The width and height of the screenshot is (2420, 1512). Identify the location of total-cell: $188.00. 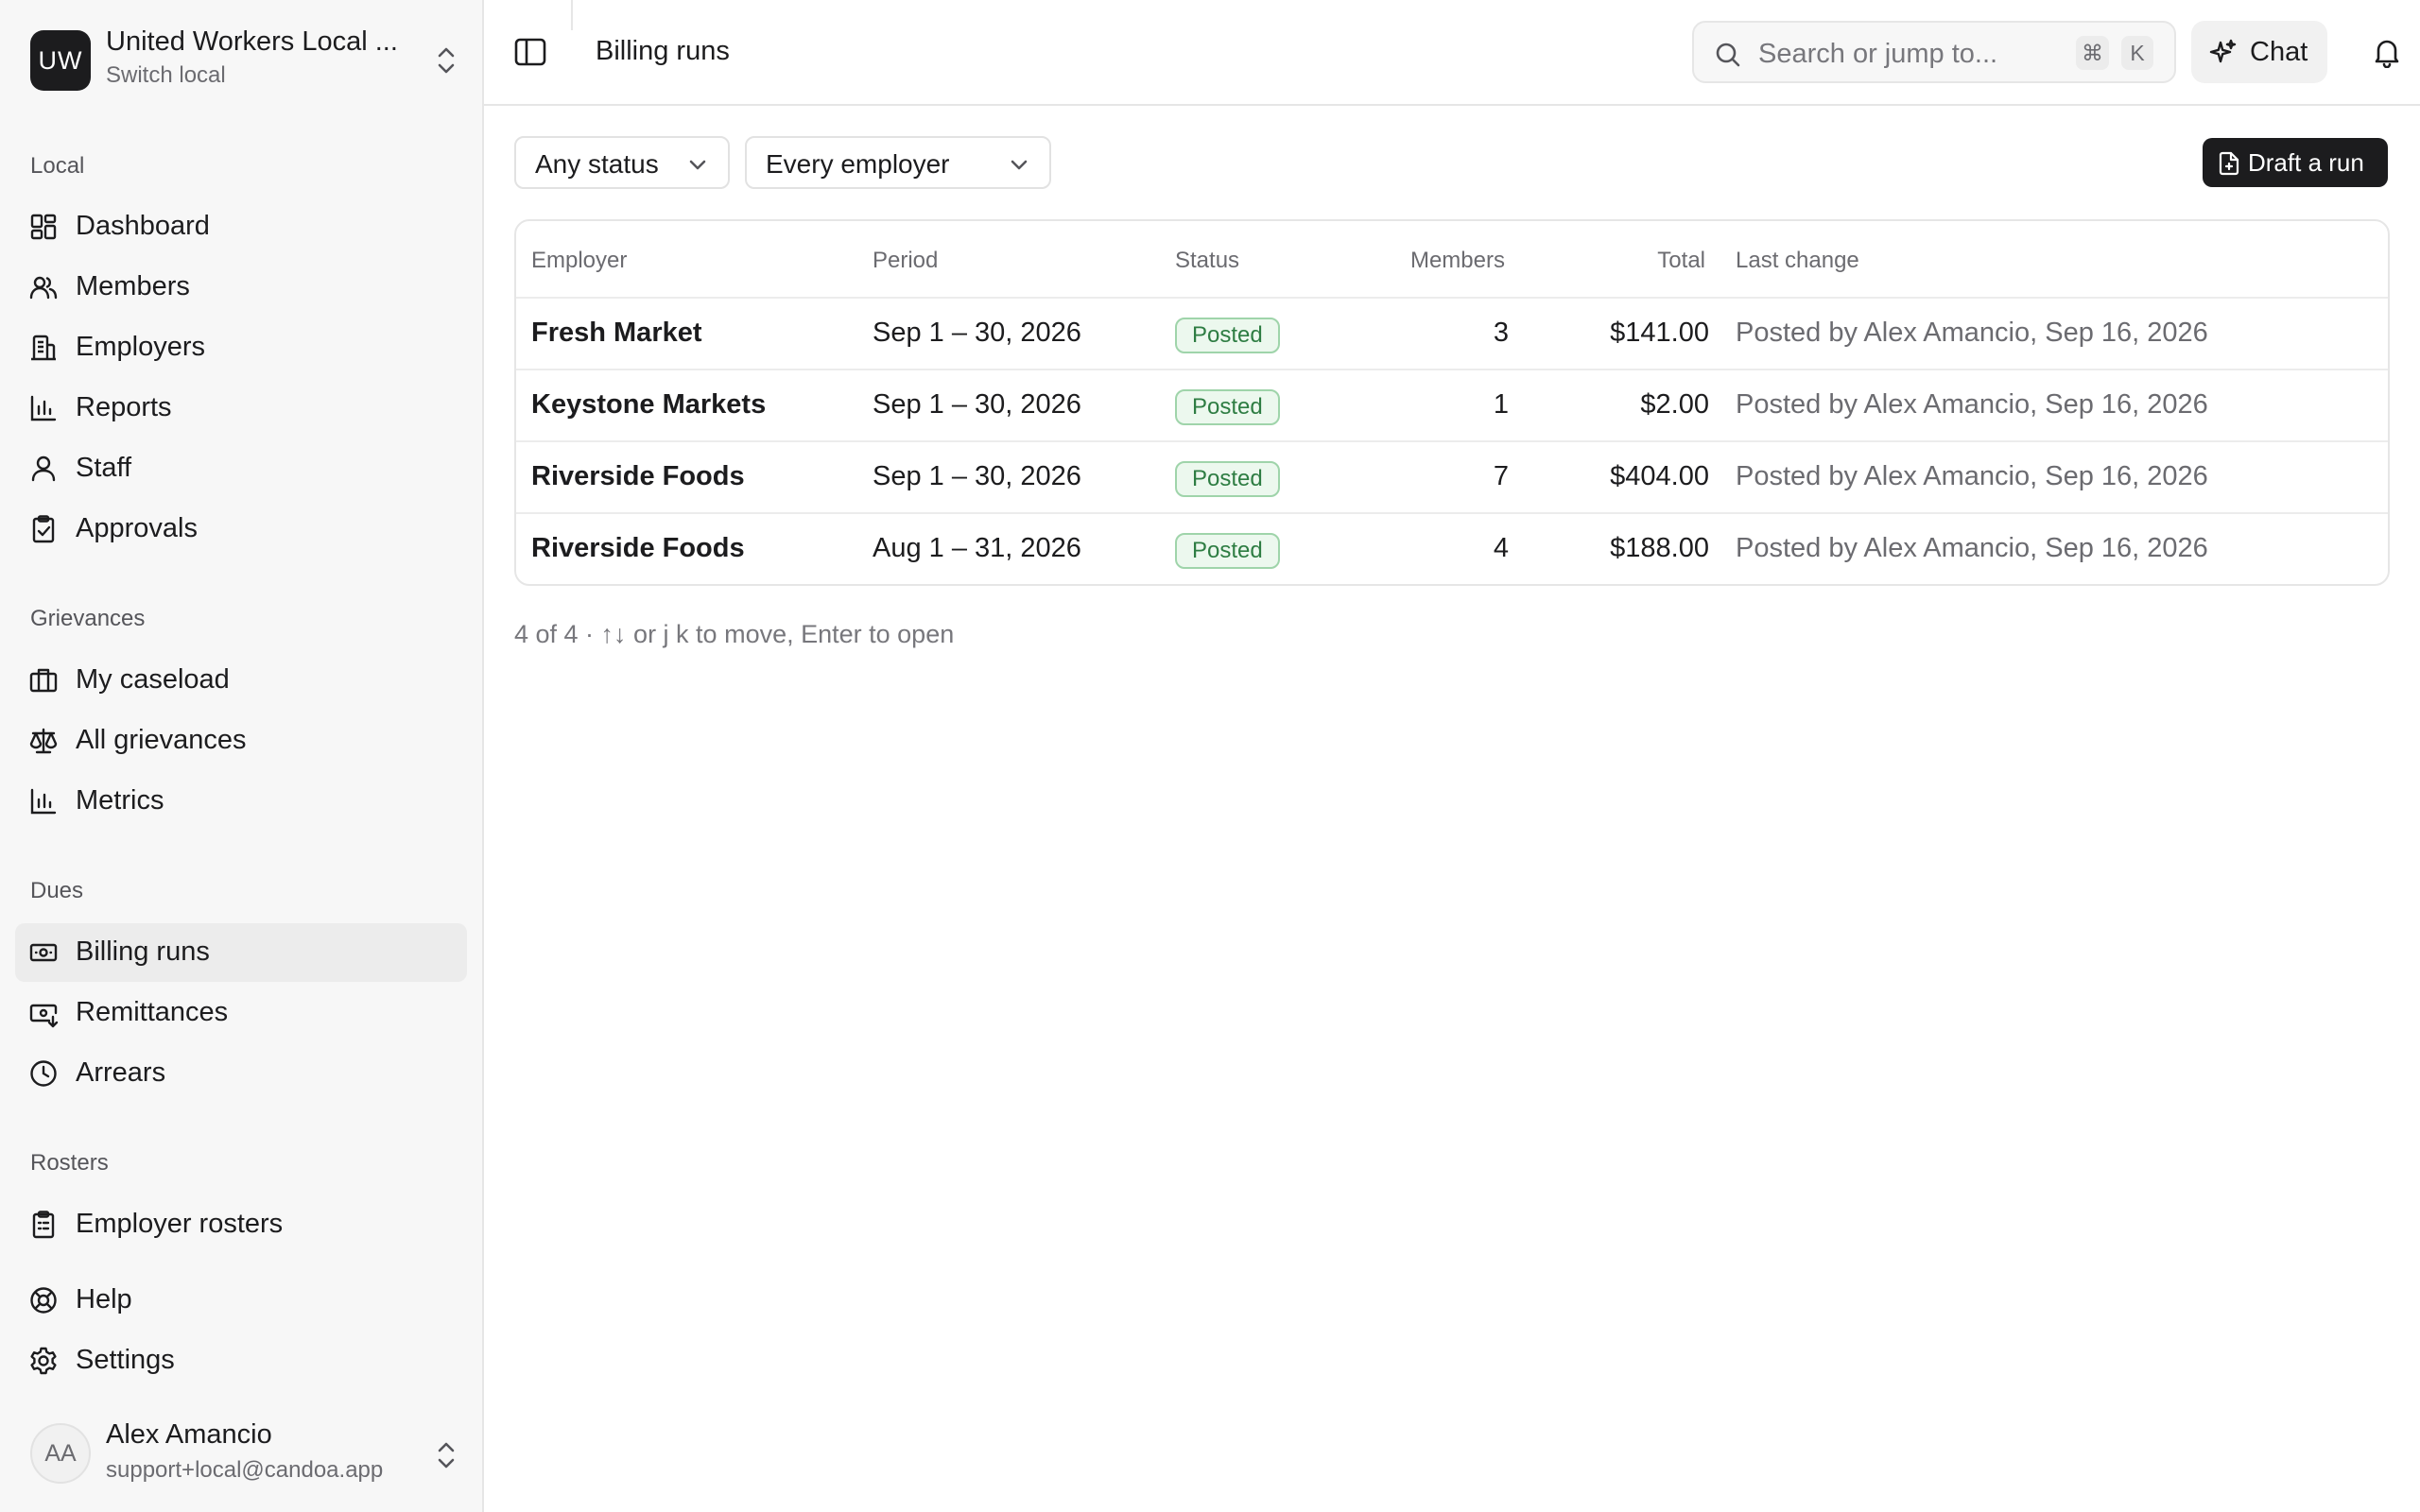
(1659, 548).